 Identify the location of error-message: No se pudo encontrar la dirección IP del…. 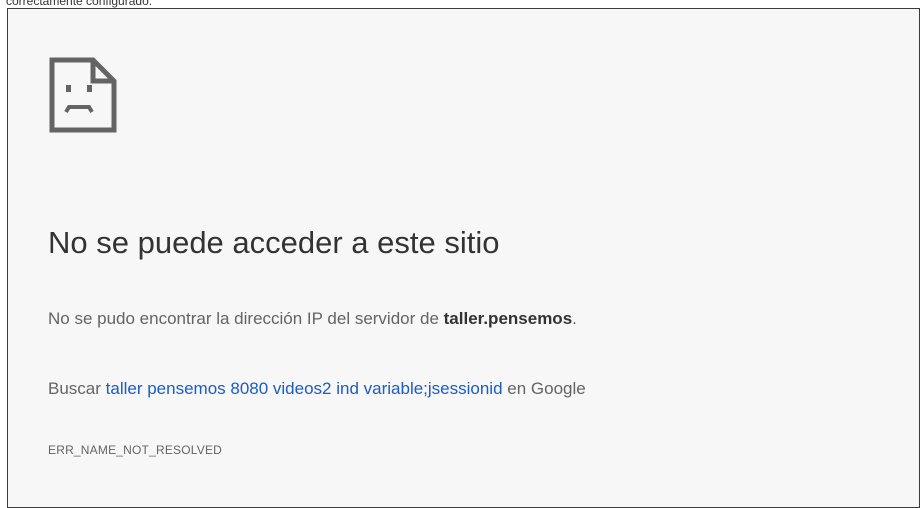
(312, 319).